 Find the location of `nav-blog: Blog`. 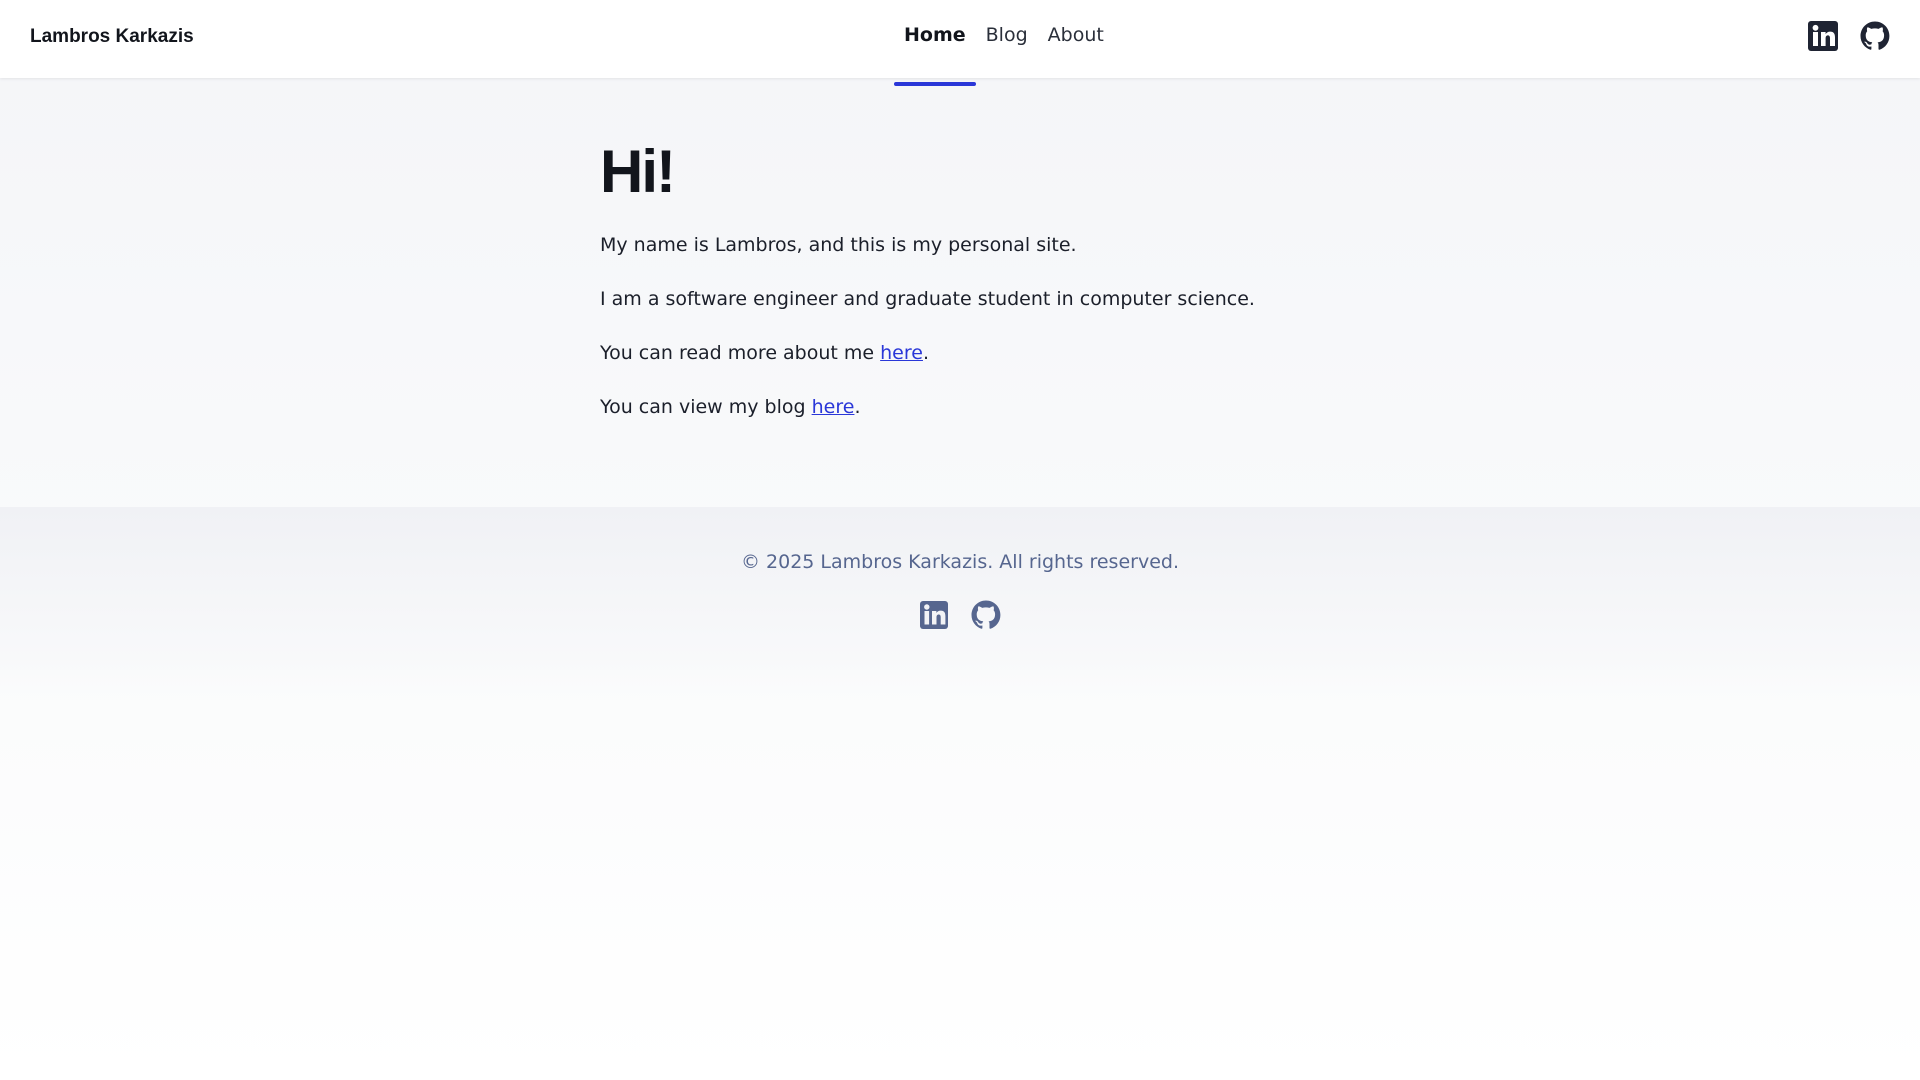

nav-blog: Blog is located at coordinates (1007, 39).